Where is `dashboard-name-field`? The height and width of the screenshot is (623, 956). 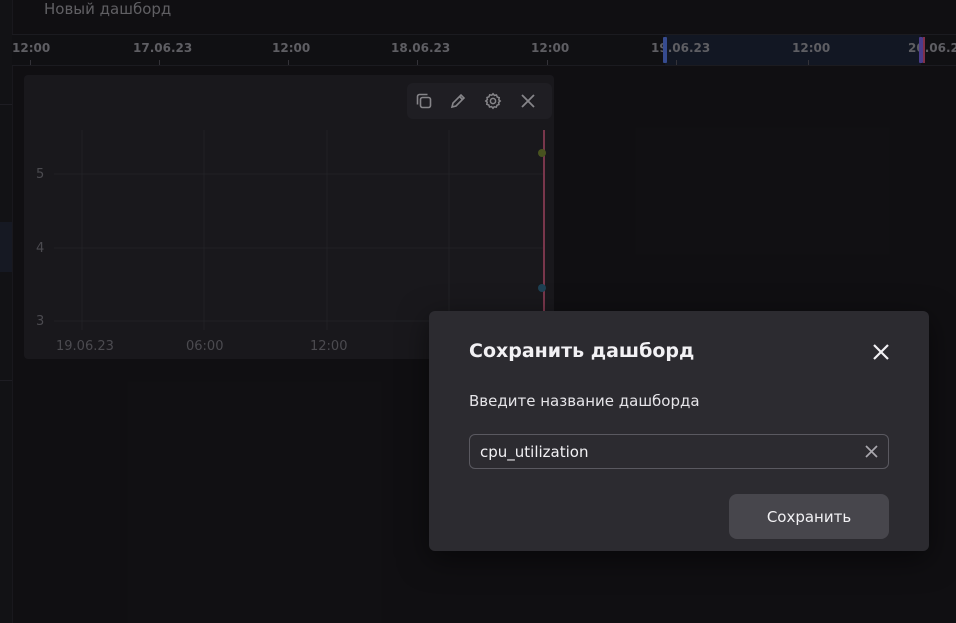
dashboard-name-field is located at coordinates (679, 451).